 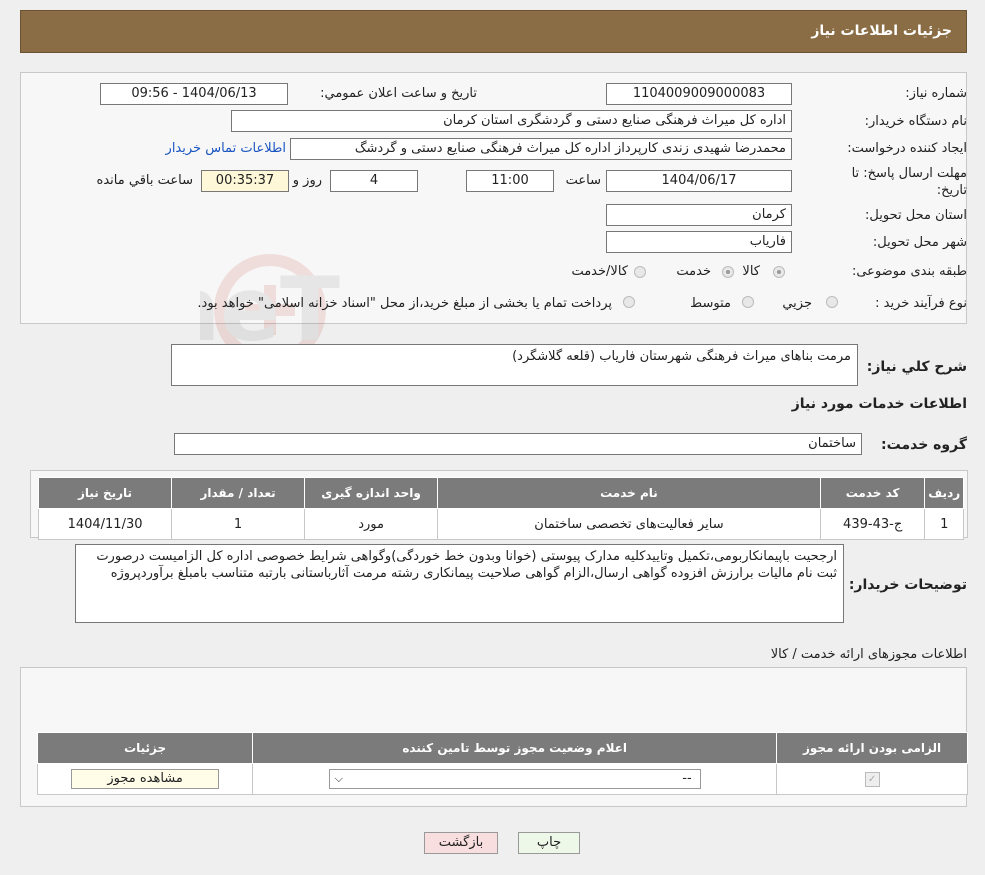 What do you see at coordinates (145, 748) in the screenshot?
I see `col-permit-details: جزئیات` at bounding box center [145, 748].